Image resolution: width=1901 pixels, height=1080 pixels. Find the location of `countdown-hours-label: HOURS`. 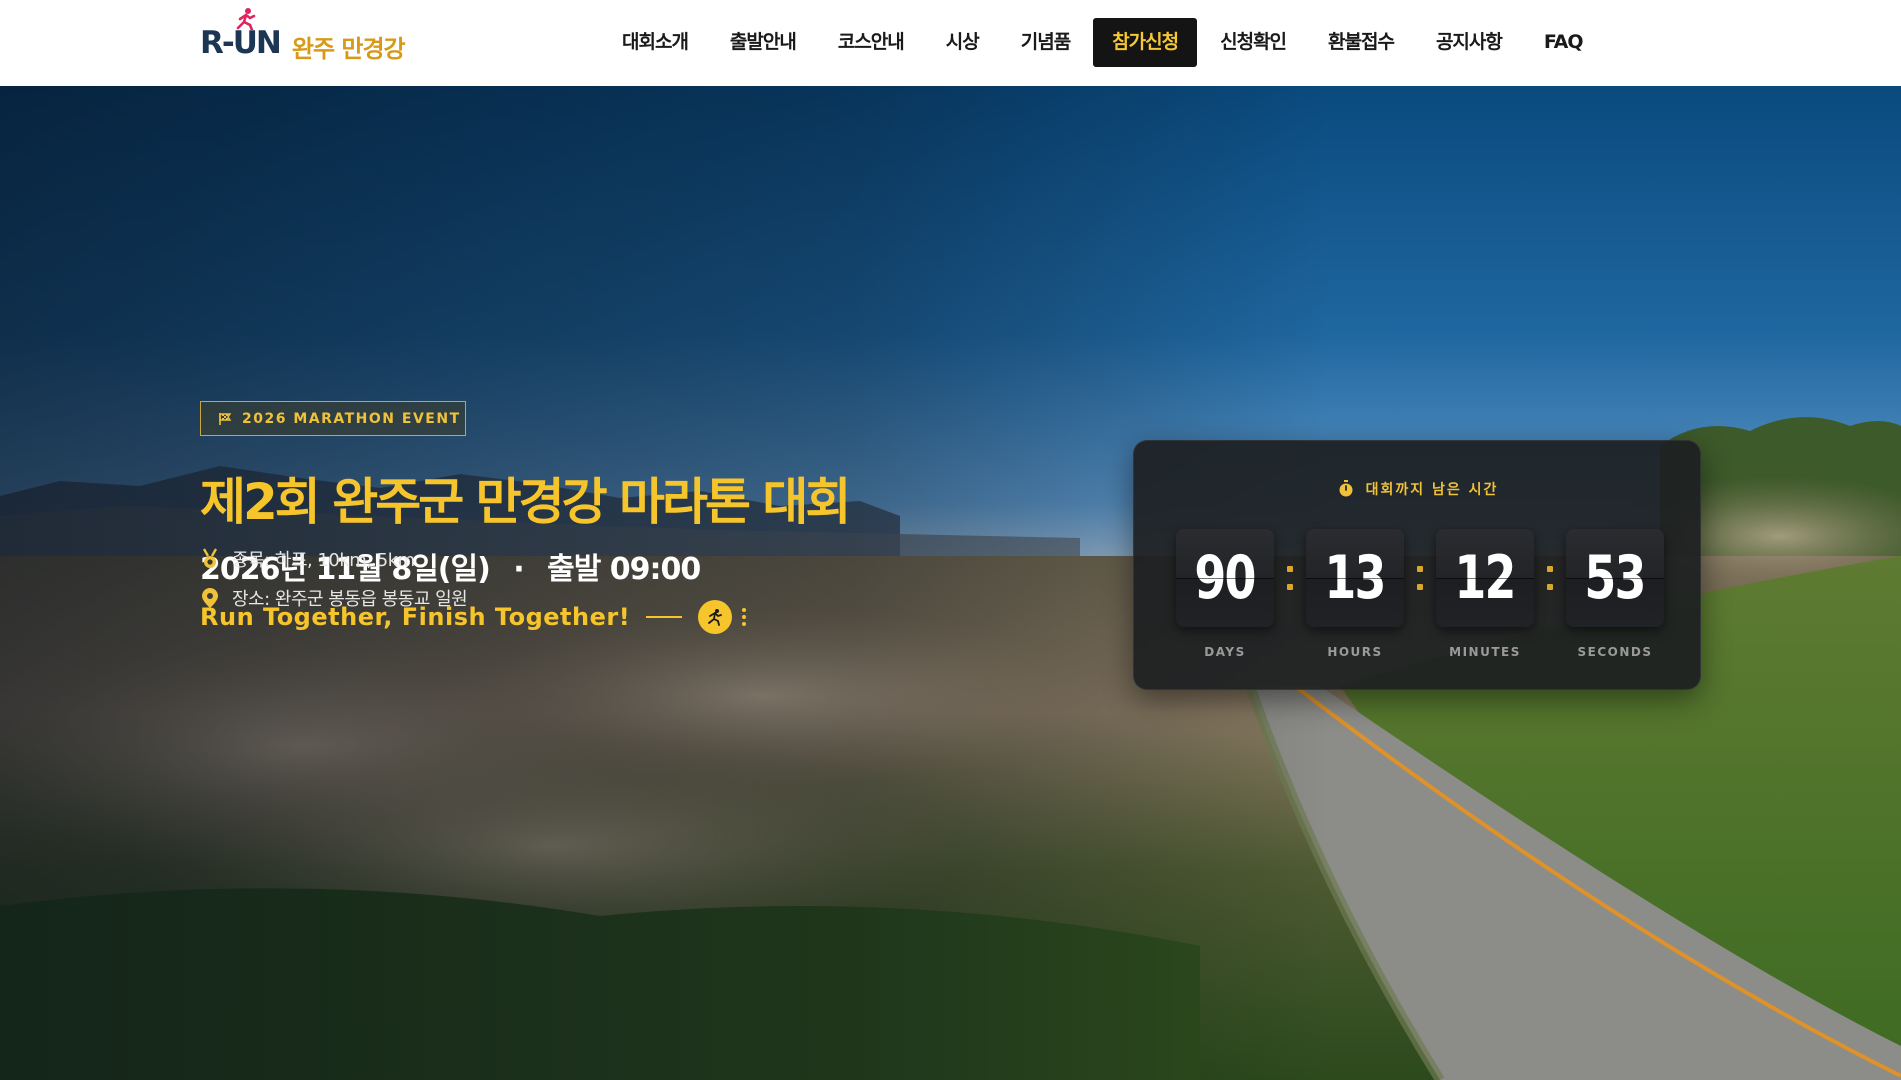

countdown-hours-label: HOURS is located at coordinates (1355, 652).